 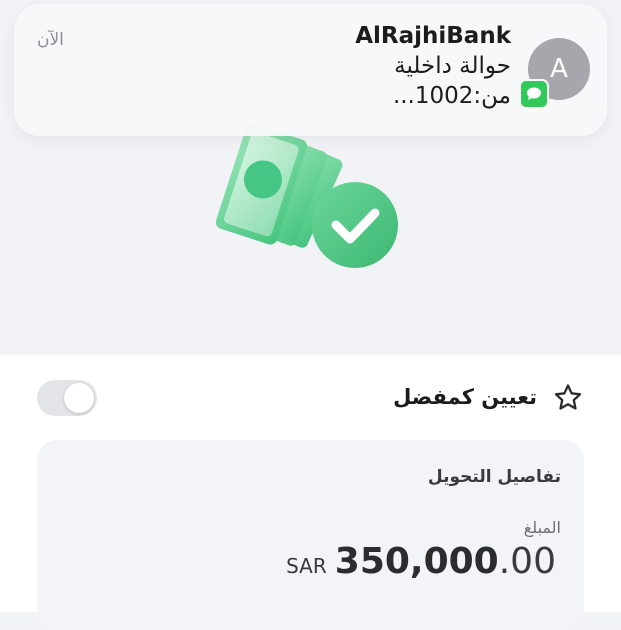 I want to click on amount-main: 350,000, so click(x=416, y=561).